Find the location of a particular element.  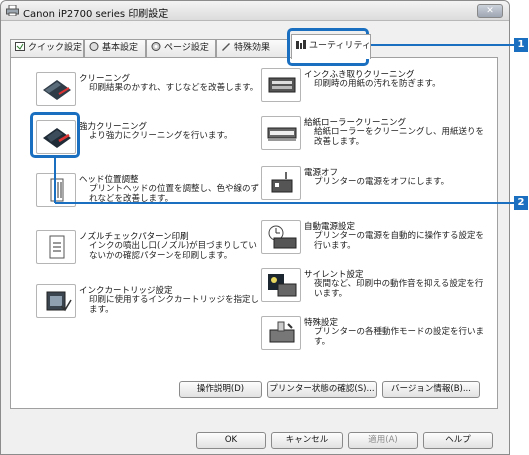

apply-button: 適用(A) is located at coordinates (383, 440).